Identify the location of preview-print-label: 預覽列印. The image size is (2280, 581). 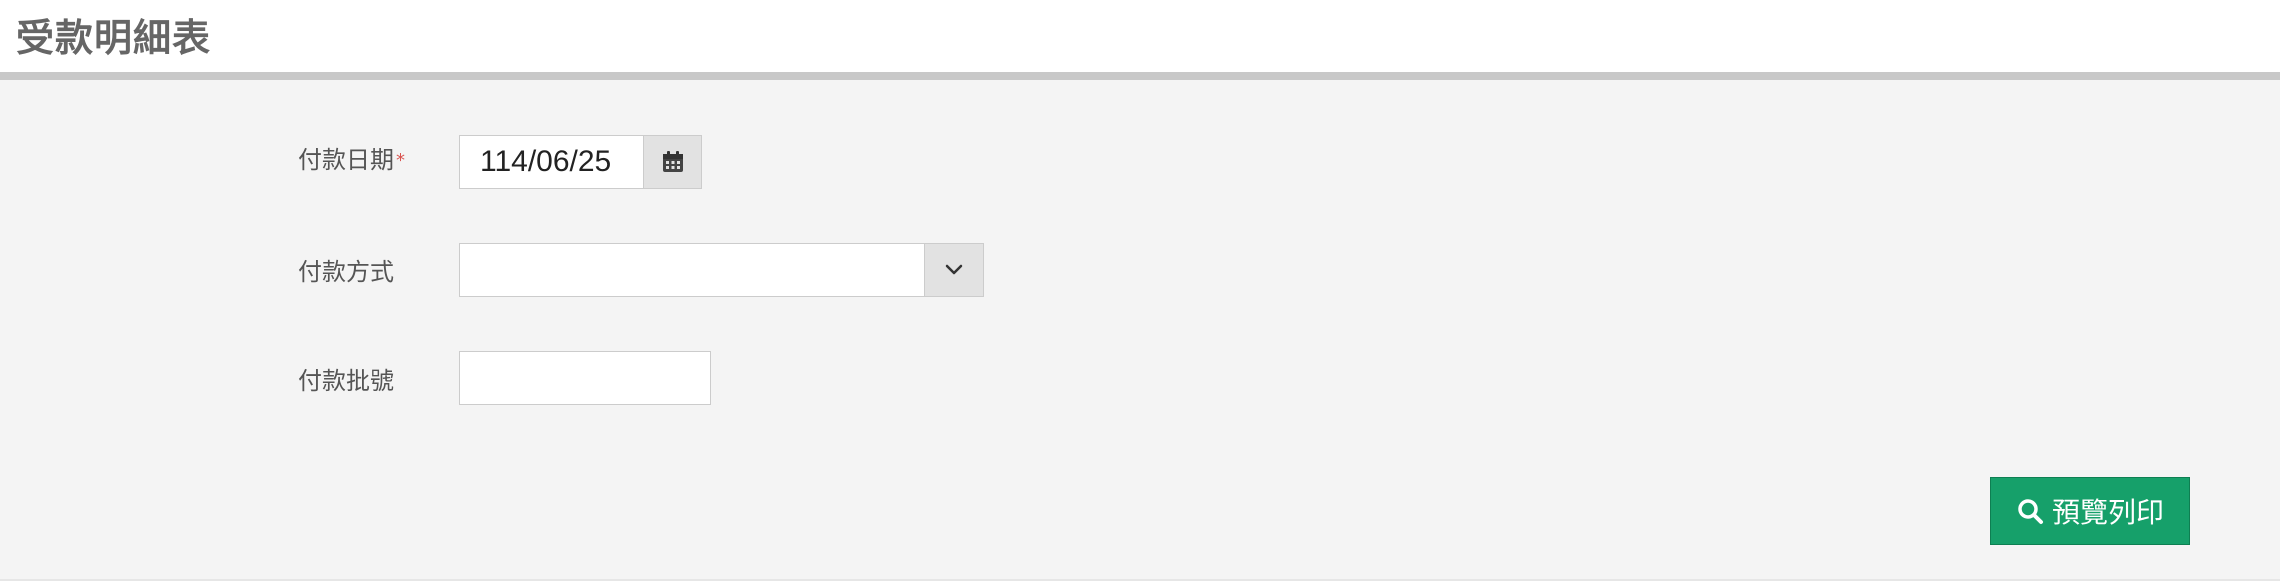
(2107, 512).